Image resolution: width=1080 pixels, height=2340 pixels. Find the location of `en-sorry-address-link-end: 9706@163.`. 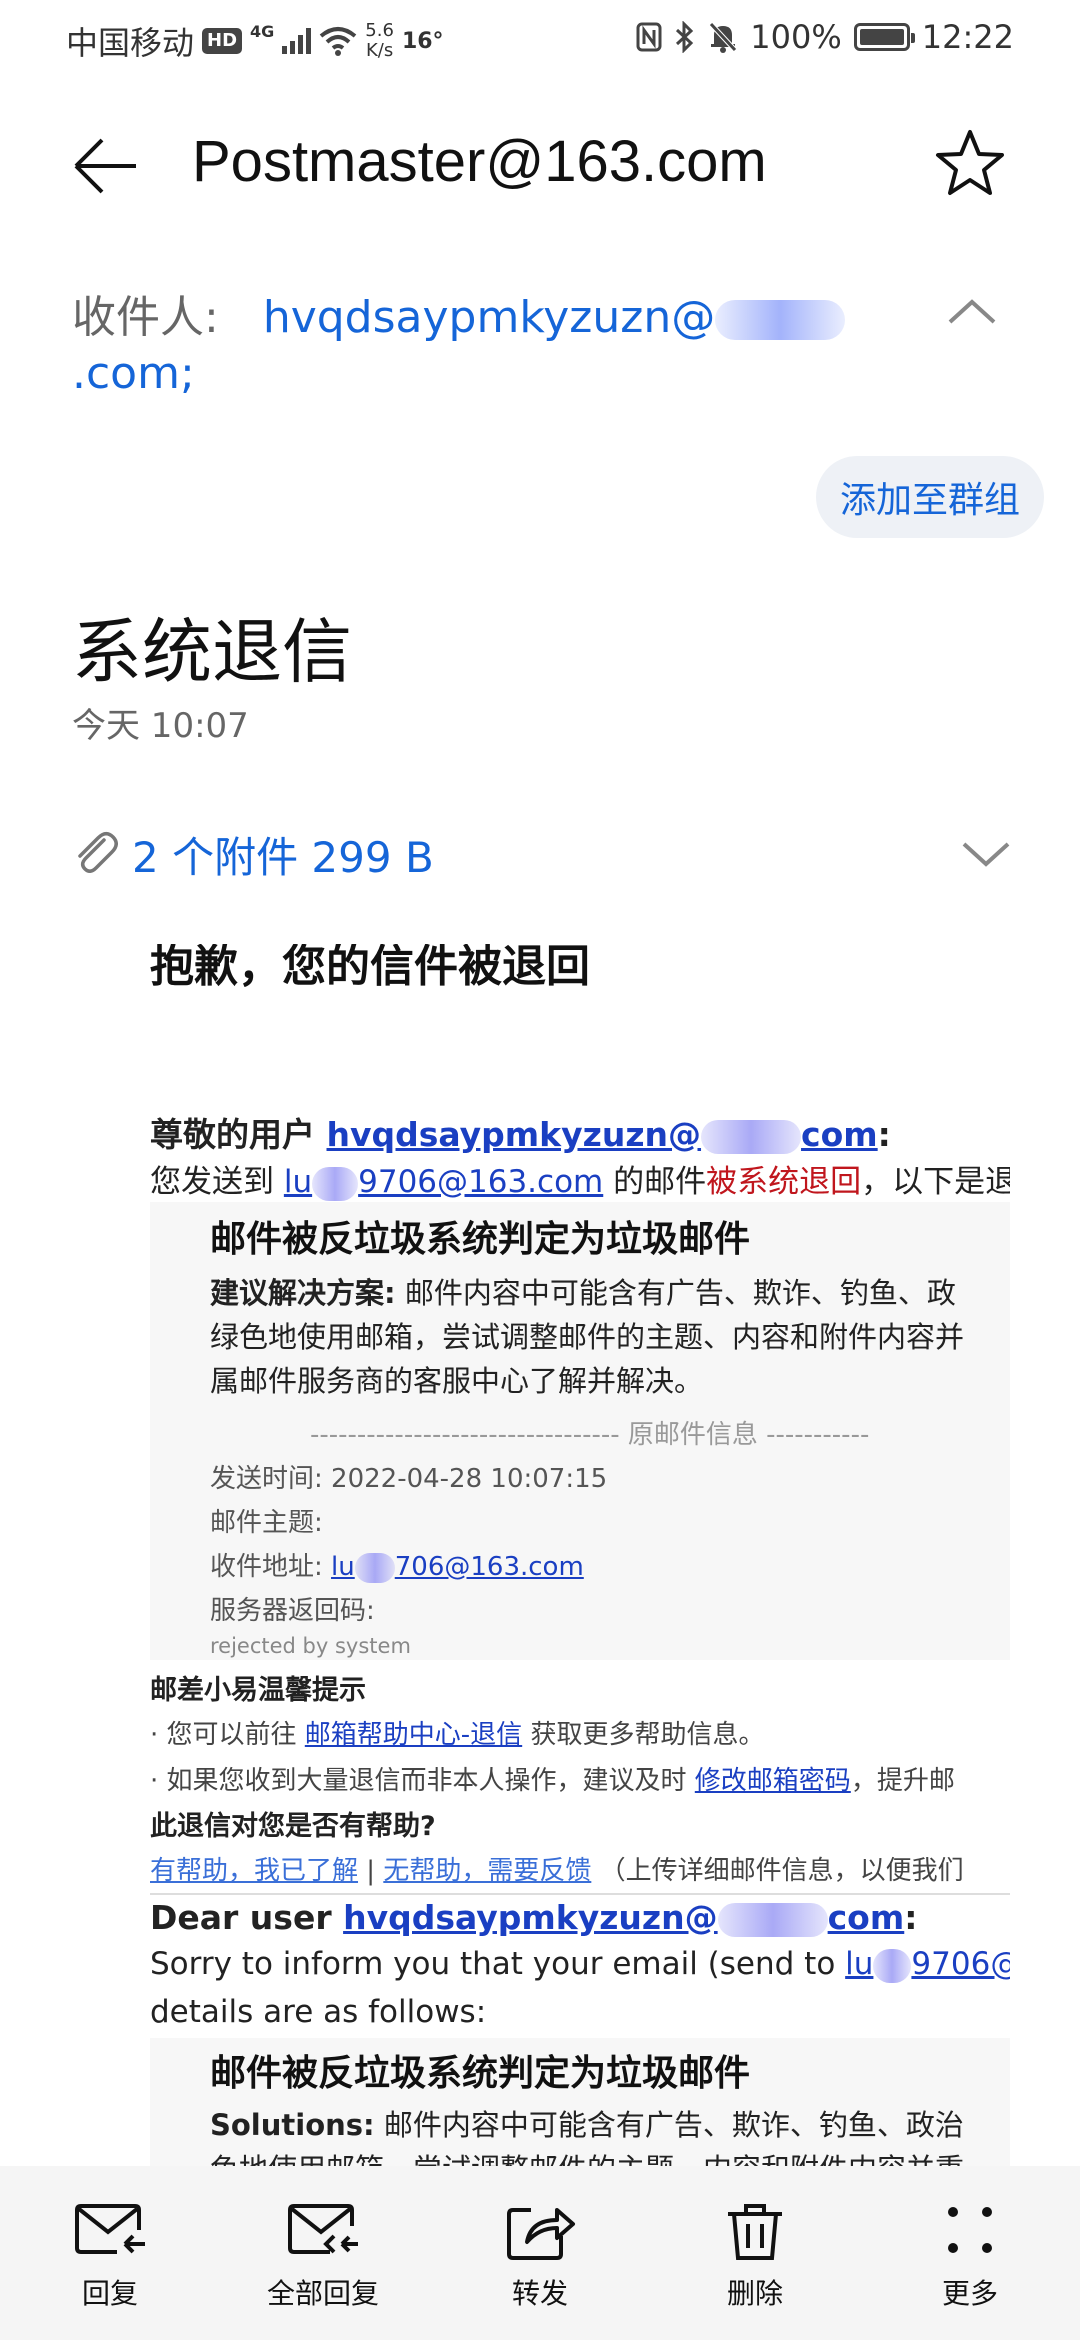

en-sorry-address-link-end: 9706@163. is located at coordinates (960, 1964).